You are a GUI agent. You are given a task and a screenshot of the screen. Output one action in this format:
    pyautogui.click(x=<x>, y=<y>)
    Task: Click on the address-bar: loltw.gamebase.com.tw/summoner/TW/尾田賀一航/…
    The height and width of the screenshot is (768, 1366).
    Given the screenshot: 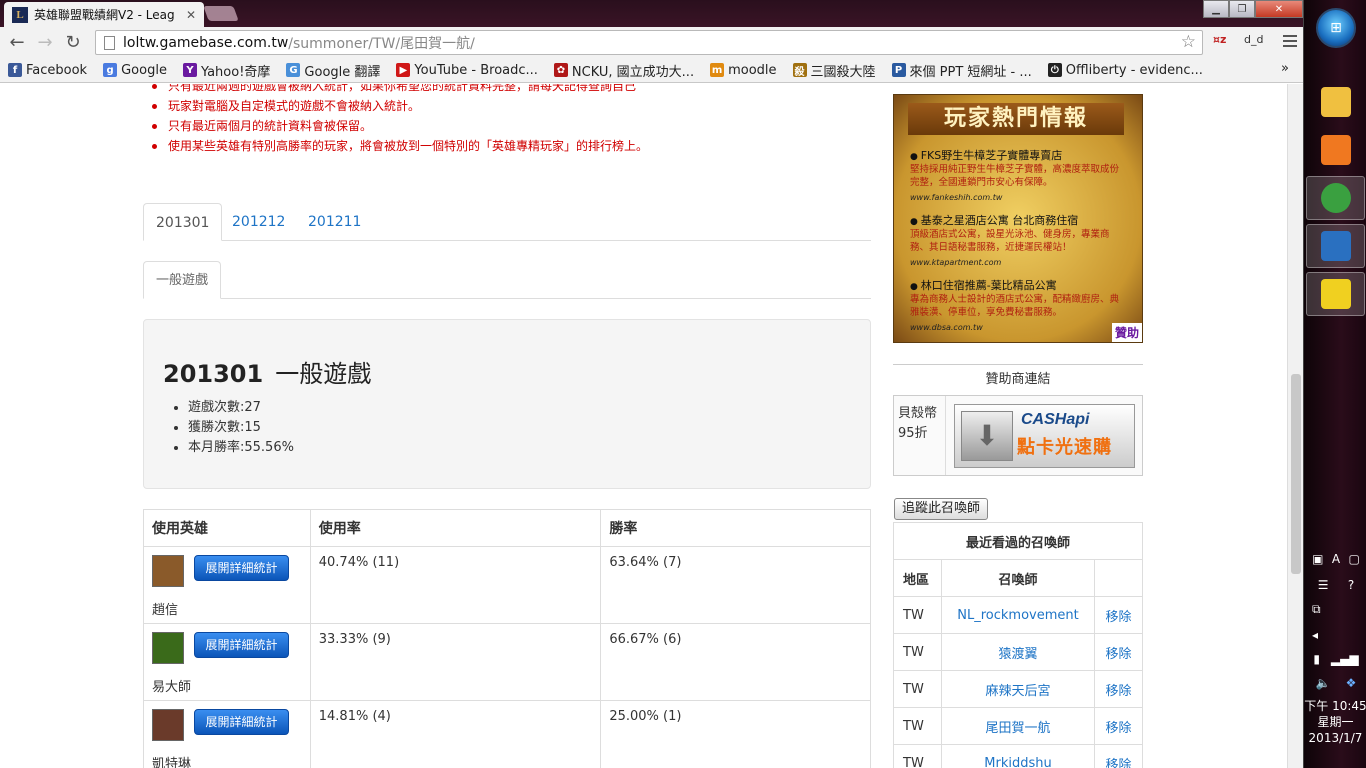 What is the action you would take?
    pyautogui.click(x=649, y=42)
    